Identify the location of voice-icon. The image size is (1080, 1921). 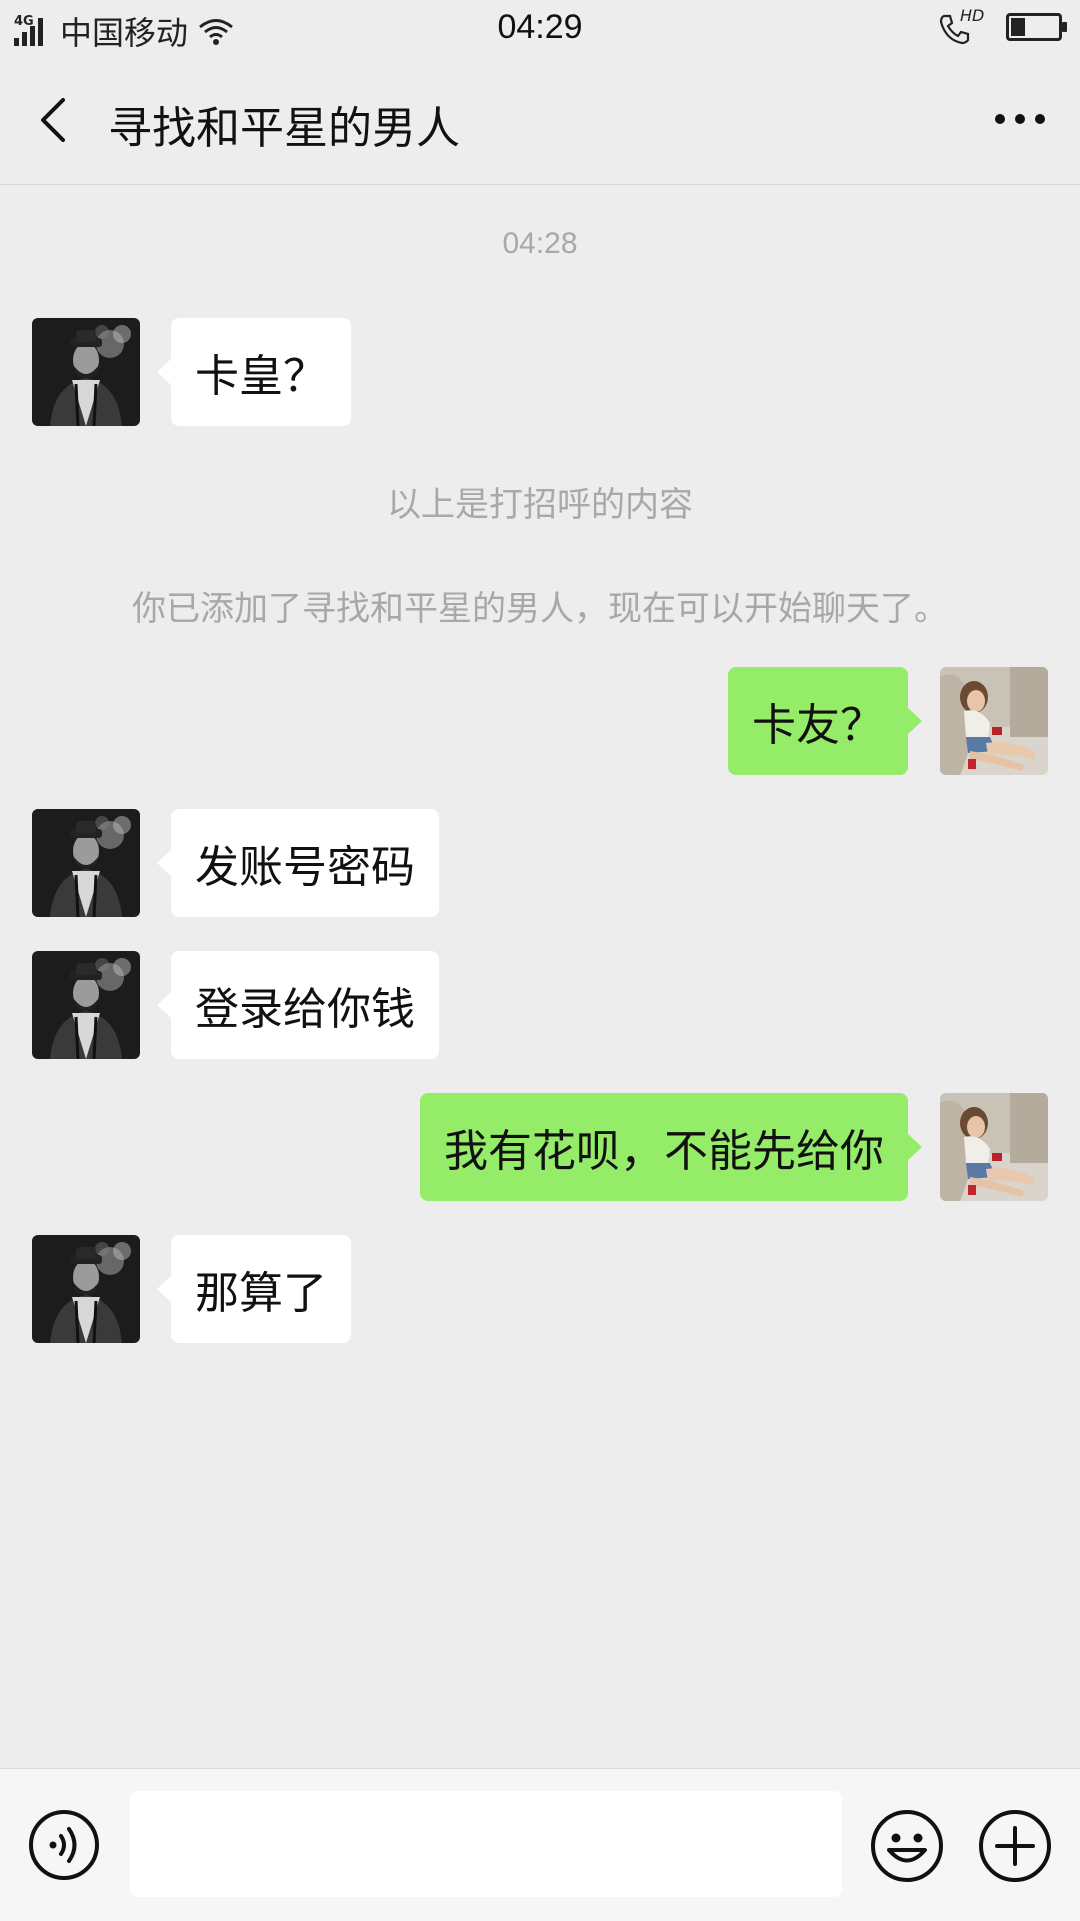
(64, 1845).